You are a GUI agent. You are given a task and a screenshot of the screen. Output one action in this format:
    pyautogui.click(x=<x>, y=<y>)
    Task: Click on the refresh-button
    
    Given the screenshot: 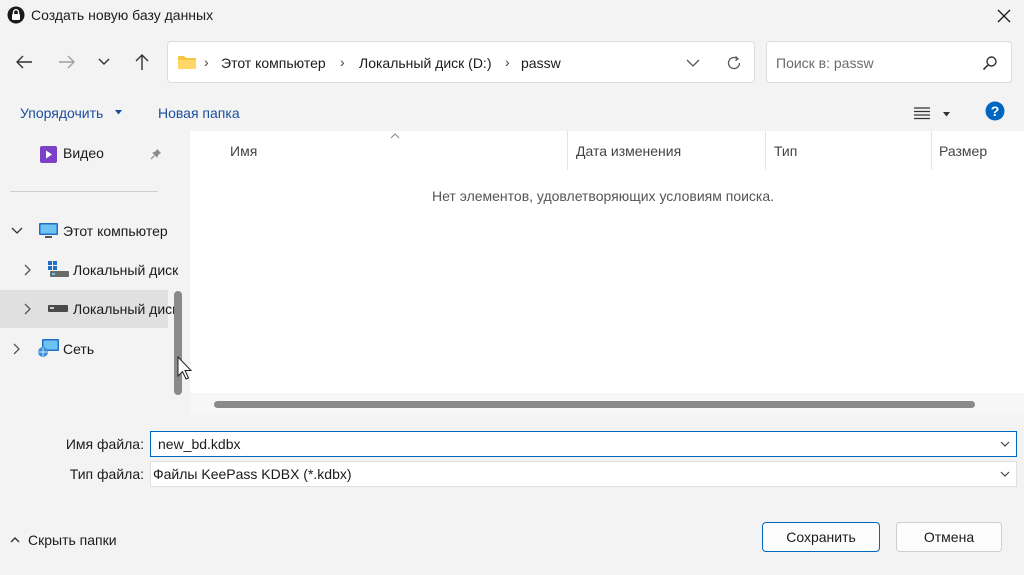 What is the action you would take?
    pyautogui.click(x=734, y=63)
    